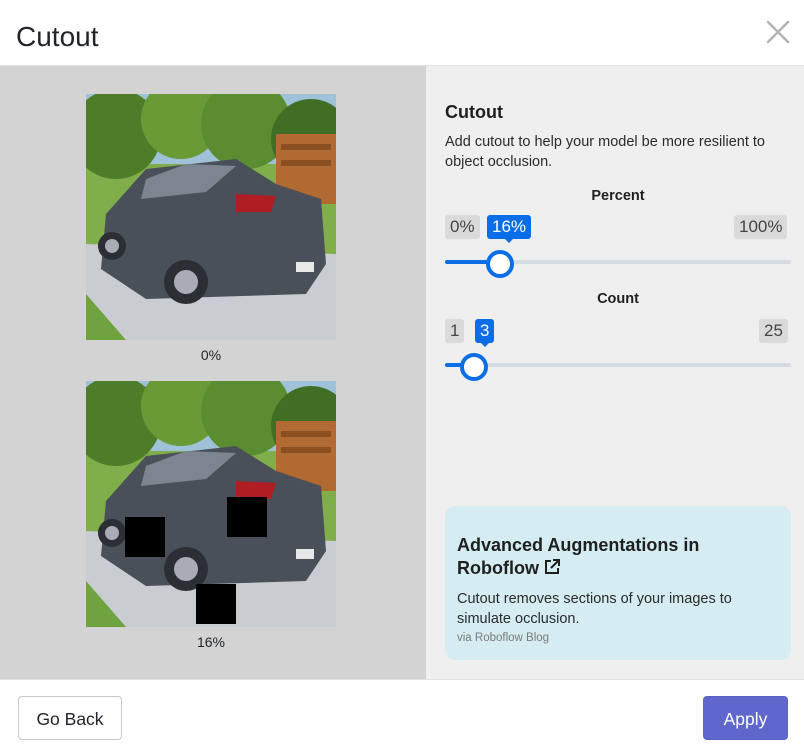 The image size is (804, 746). Describe the element at coordinates (503, 638) in the screenshot. I see `info-card-source: via Roboflow Blog` at that location.